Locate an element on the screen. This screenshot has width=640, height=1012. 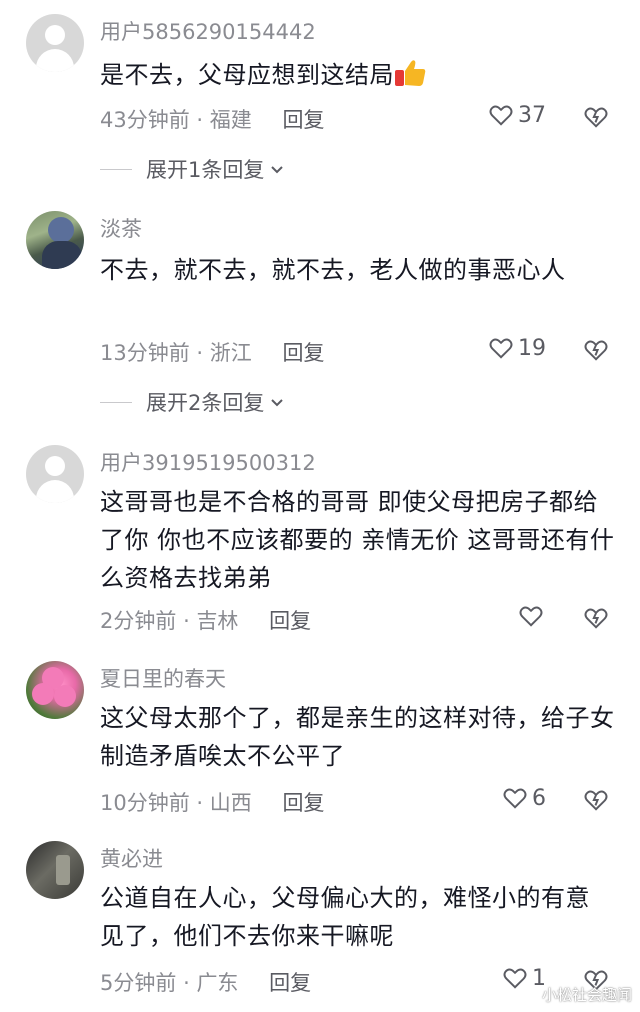
comment-meta: 43分钟前 · 福建 回复 is located at coordinates (212, 119).